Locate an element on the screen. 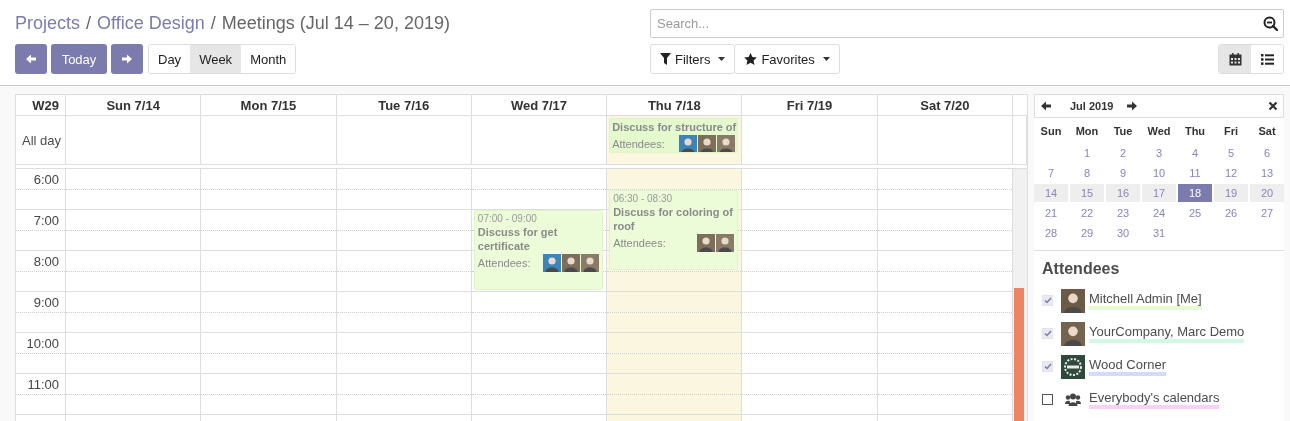 The width and height of the screenshot is (1290, 421). all-day-event: Discuss for structure of Attendees: is located at coordinates (674, 135).